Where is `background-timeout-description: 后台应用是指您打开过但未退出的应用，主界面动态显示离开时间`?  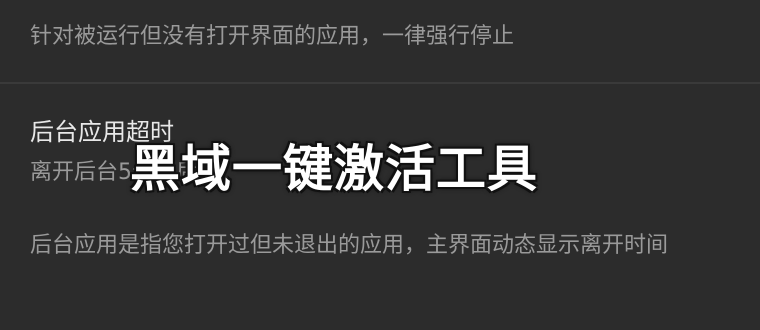
background-timeout-description: 后台应用是指您打开过但未退出的应用，主界面动态显示离开时间 is located at coordinates (349, 245).